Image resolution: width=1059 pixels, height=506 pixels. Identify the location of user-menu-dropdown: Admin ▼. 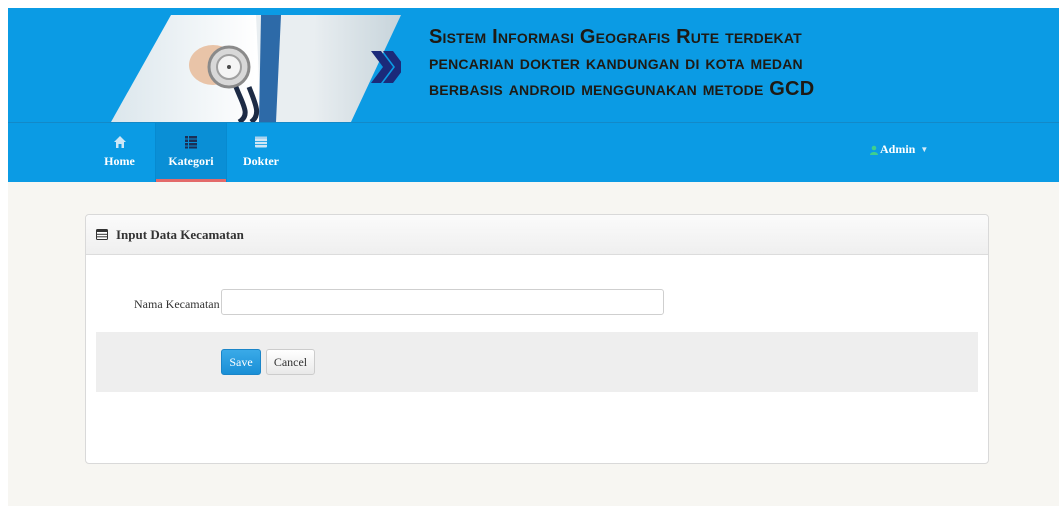
(899, 149).